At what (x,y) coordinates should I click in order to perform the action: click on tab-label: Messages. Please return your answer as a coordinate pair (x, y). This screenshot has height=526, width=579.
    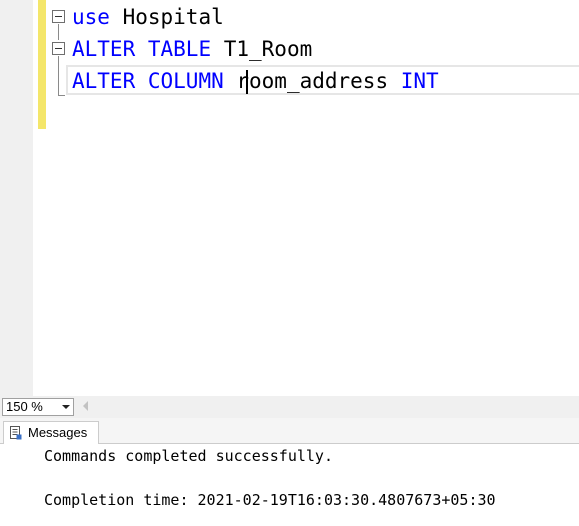
    Looking at the image, I should click on (58, 432).